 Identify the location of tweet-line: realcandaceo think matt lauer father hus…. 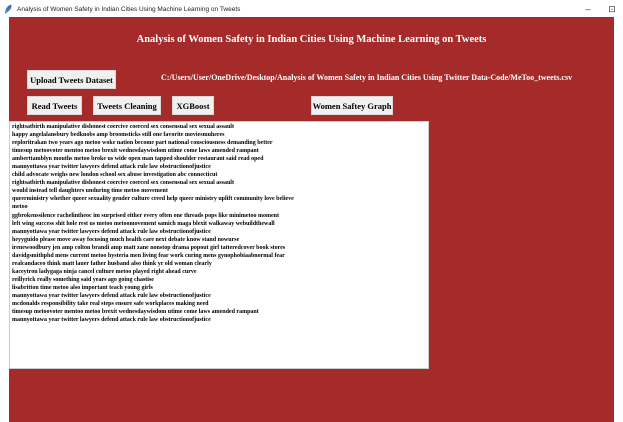
(112, 263).